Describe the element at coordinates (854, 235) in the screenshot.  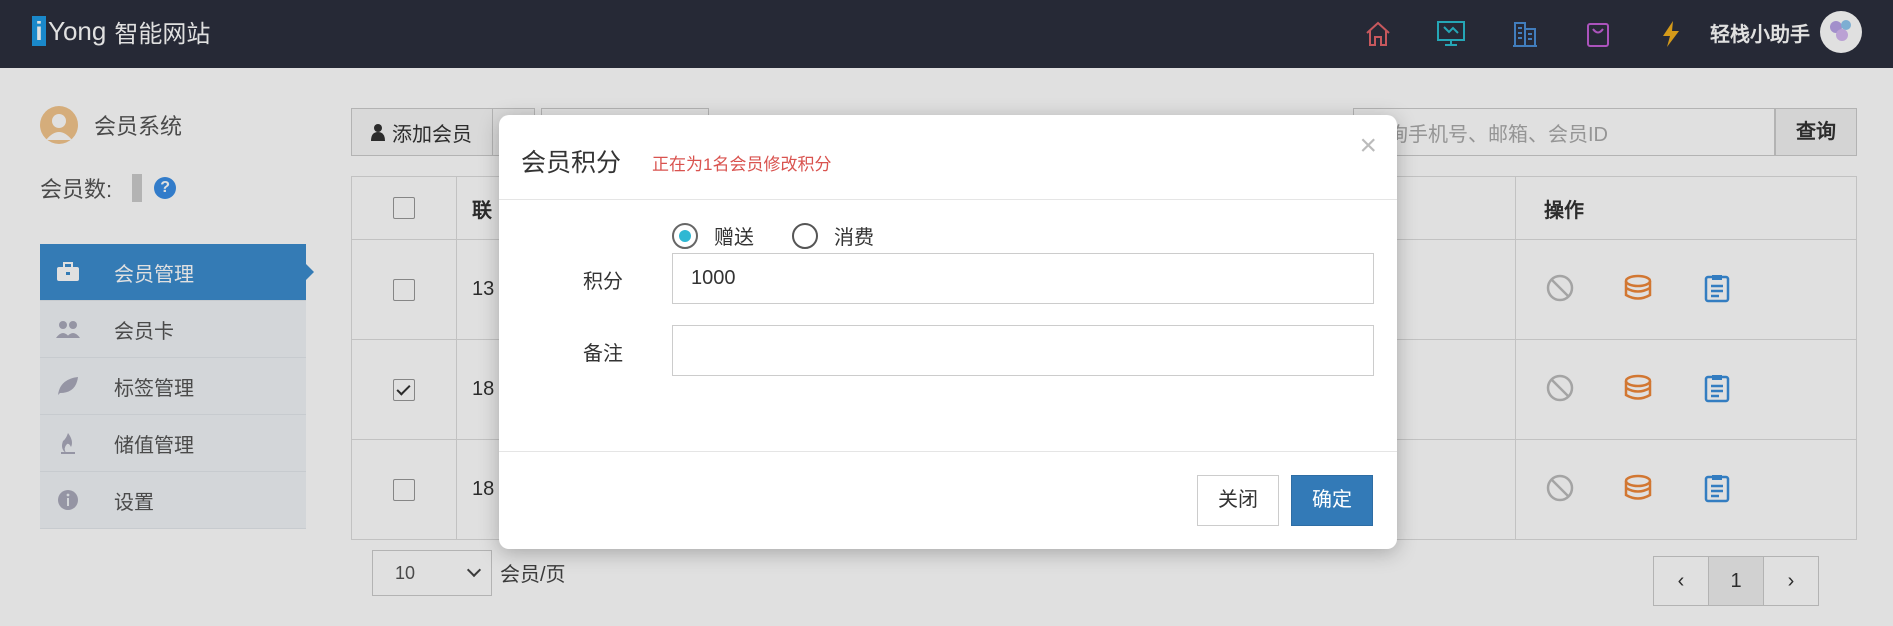
I see `radio-consume-label: 消费` at that location.